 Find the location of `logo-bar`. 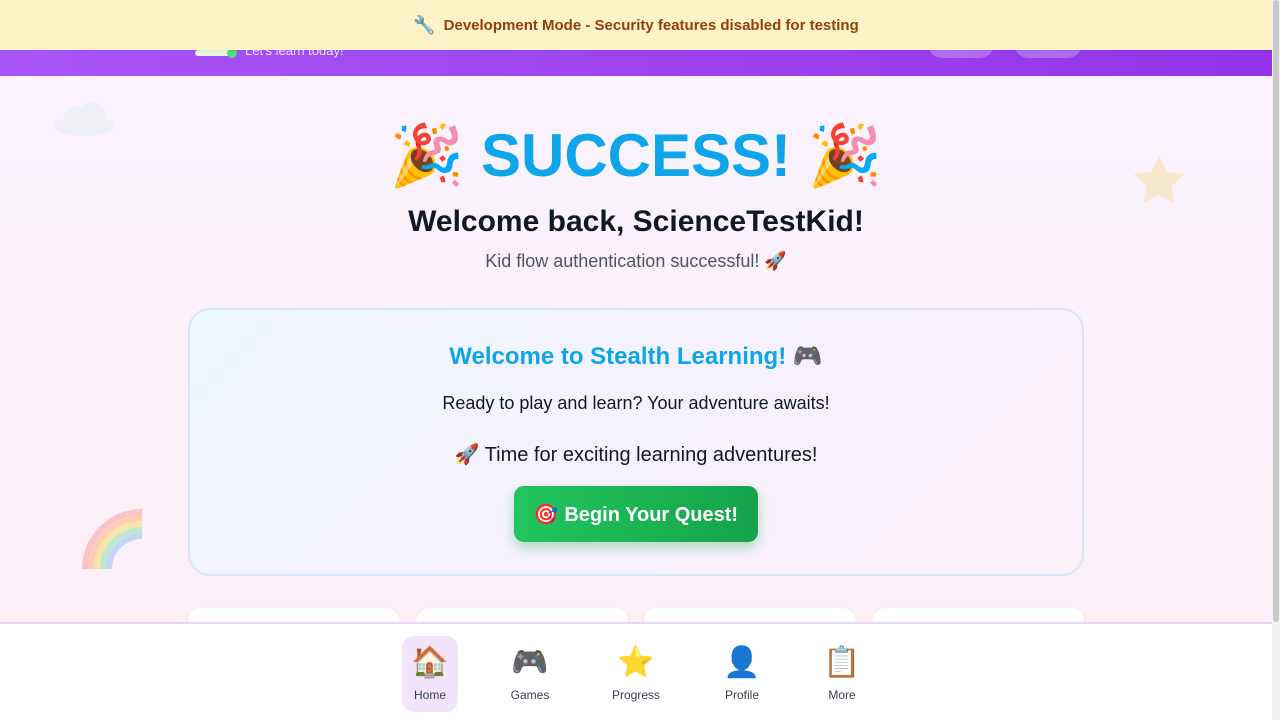

logo-bar is located at coordinates (213, 53).